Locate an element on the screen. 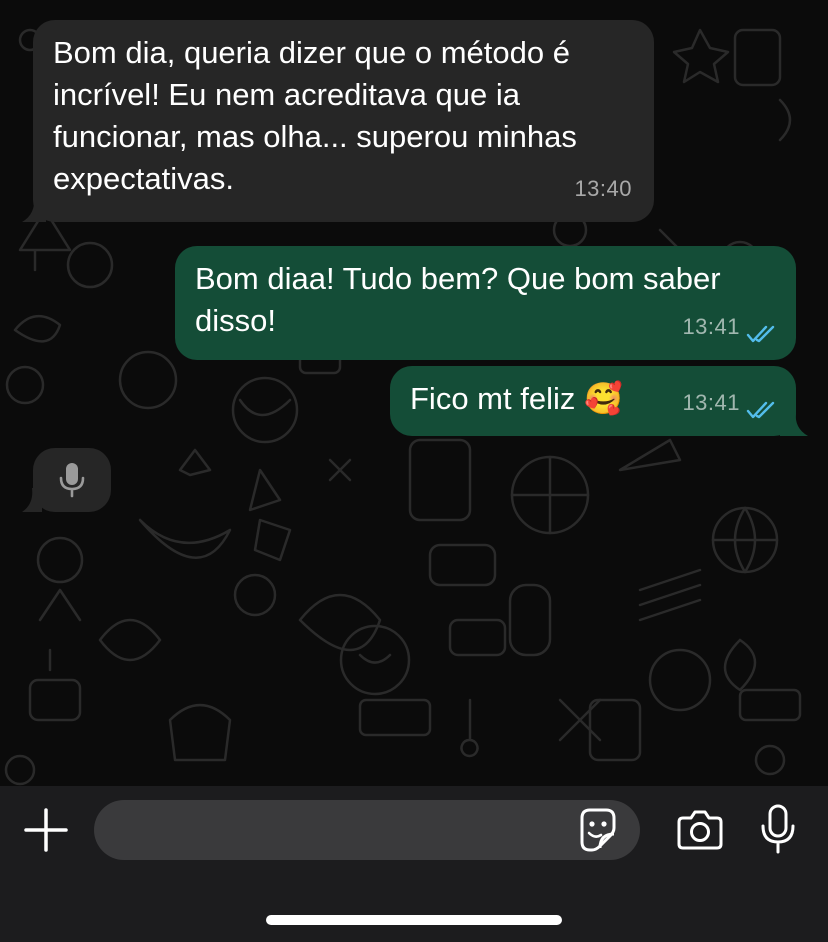 The image size is (828, 942). incoming-bubble-tail is located at coordinates (34, 209).